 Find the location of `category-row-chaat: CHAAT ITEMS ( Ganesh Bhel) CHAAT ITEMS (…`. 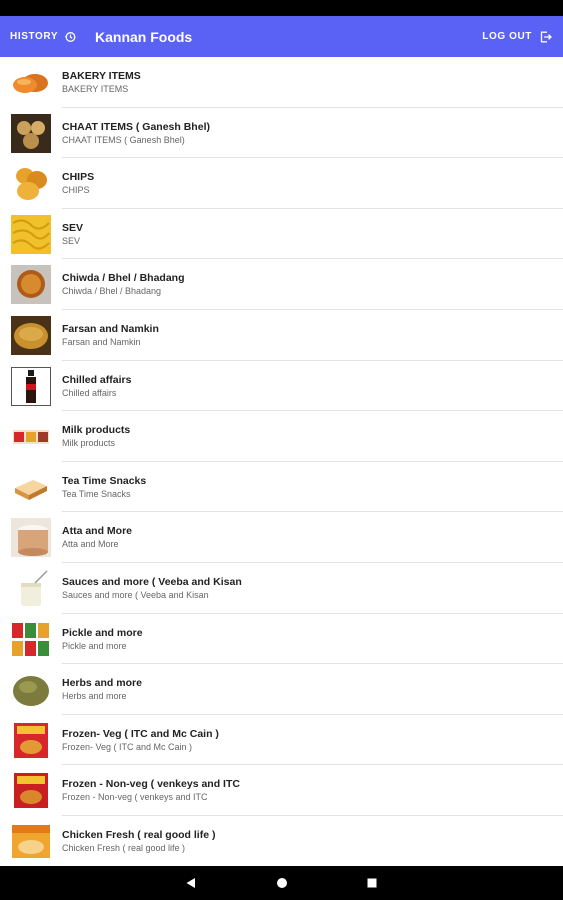

category-row-chaat: CHAAT ITEMS ( Ganesh Bhel) CHAAT ITEMS (… is located at coordinates (281, 133).